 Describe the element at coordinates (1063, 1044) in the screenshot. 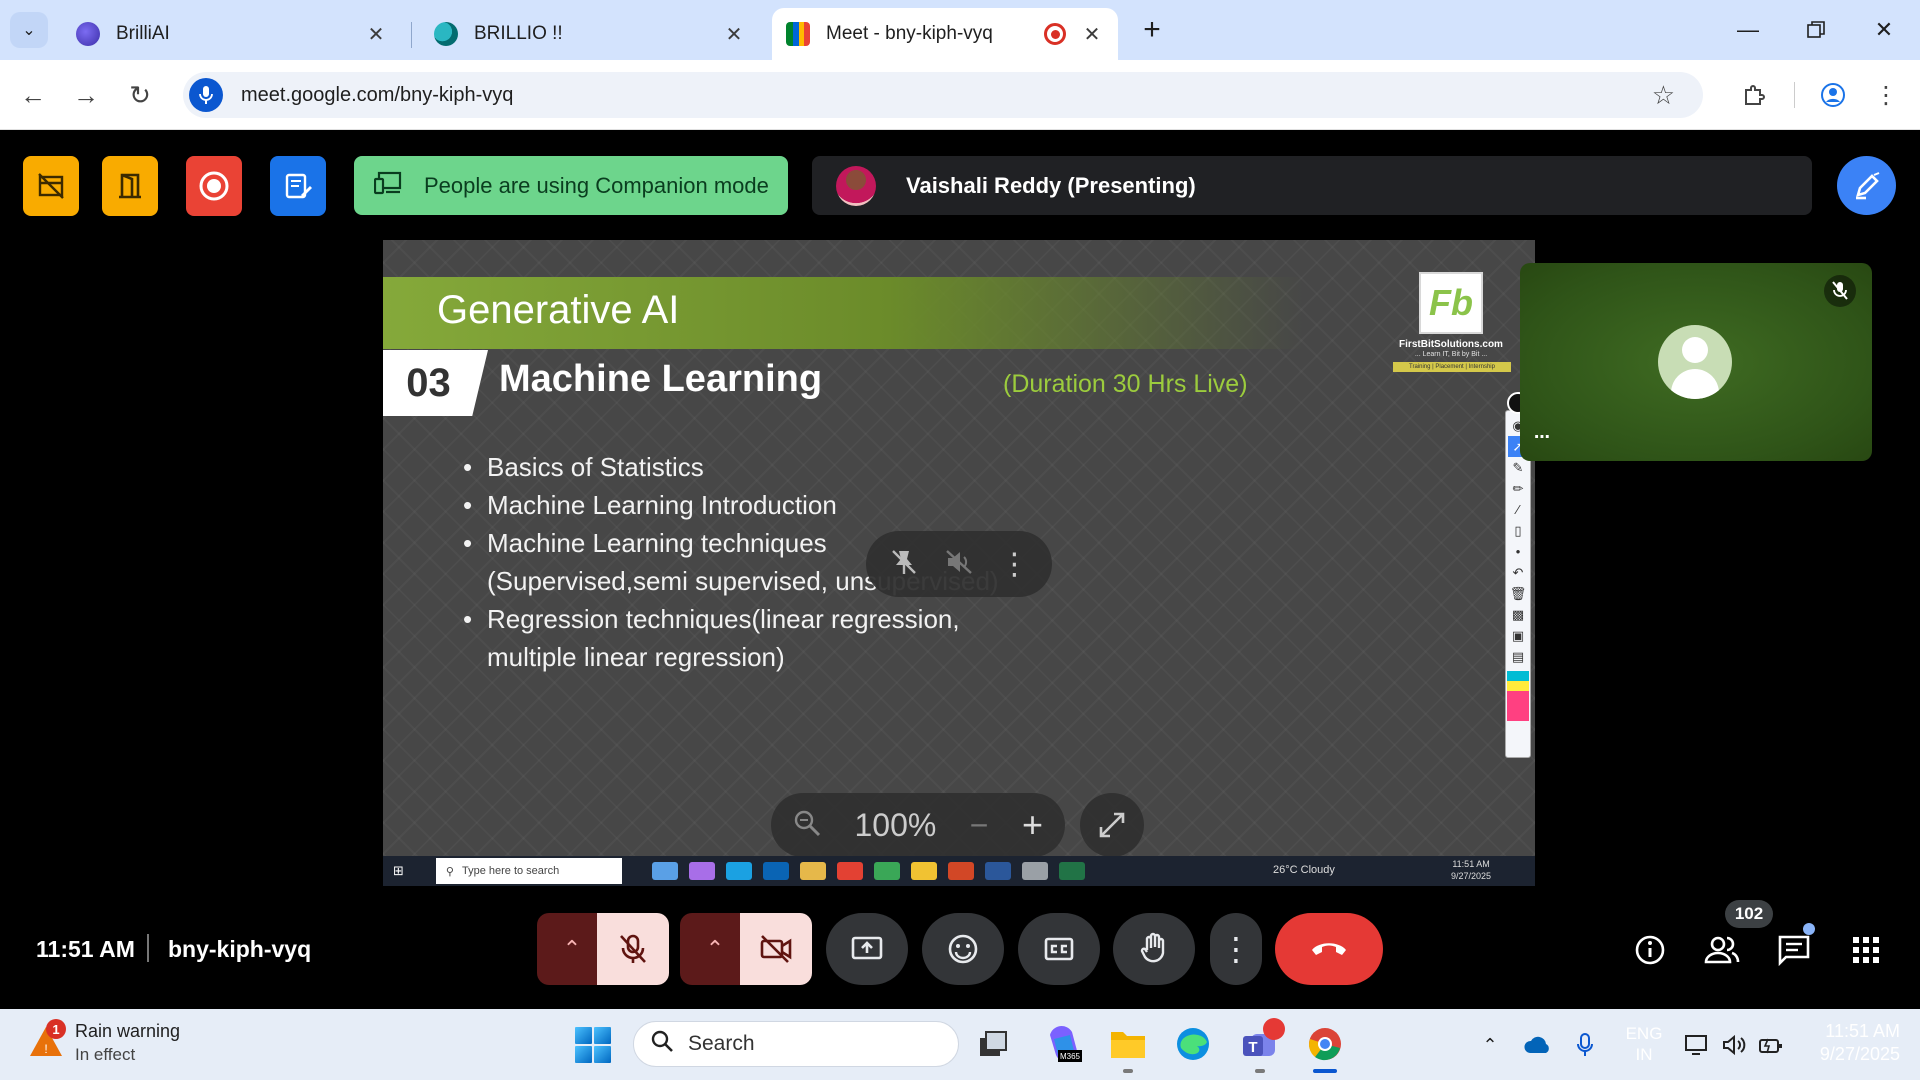

I see `microsoft-365-app: M365` at that location.